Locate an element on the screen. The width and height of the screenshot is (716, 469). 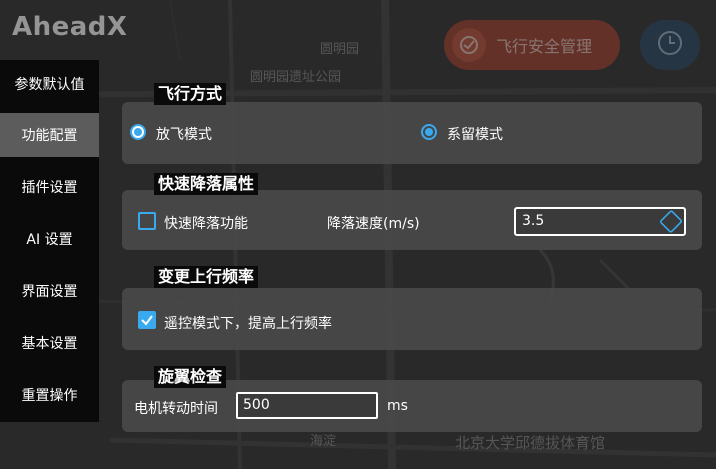
sidebar-item-plugin: 插件设置 is located at coordinates (49, 187).